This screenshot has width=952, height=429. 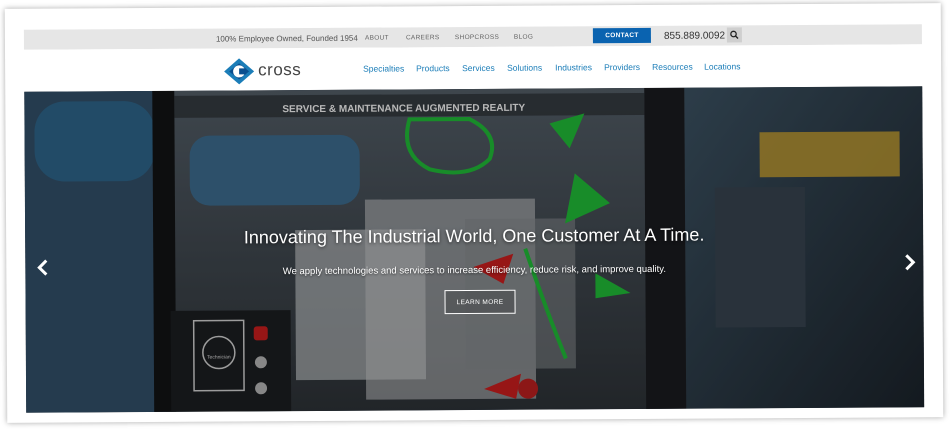 I want to click on cross-logo: cross, so click(x=270, y=71).